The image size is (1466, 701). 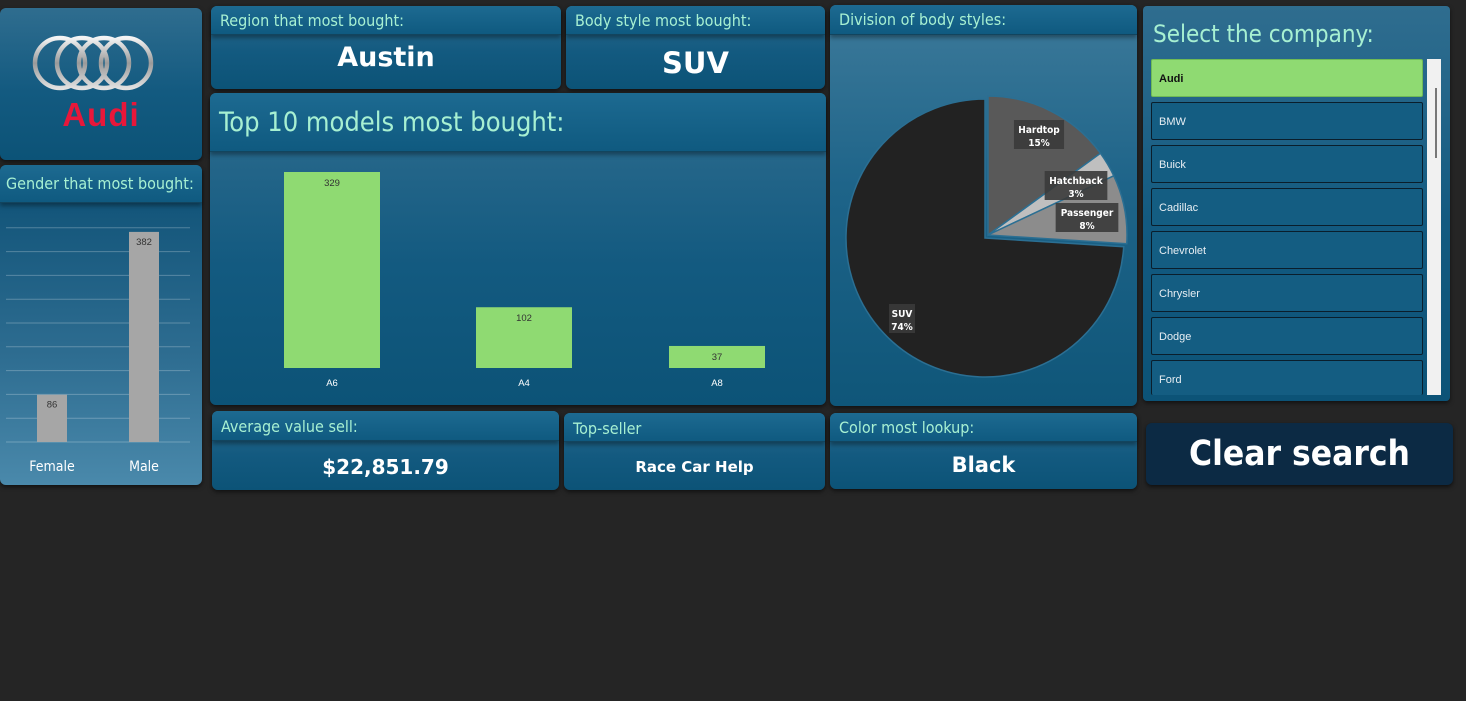 I want to click on pie-data-label: Passenger 8%, so click(x=1087, y=217).